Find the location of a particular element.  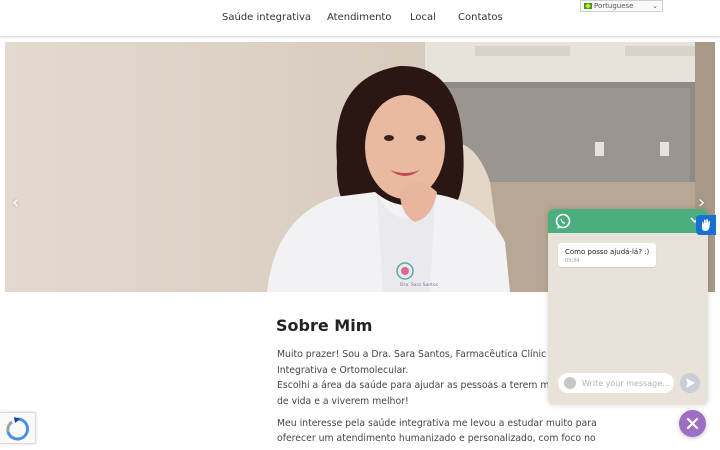

whatsapp-chat-widget: Como posso ajudá-lá? :) 03:34 is located at coordinates (628, 307).